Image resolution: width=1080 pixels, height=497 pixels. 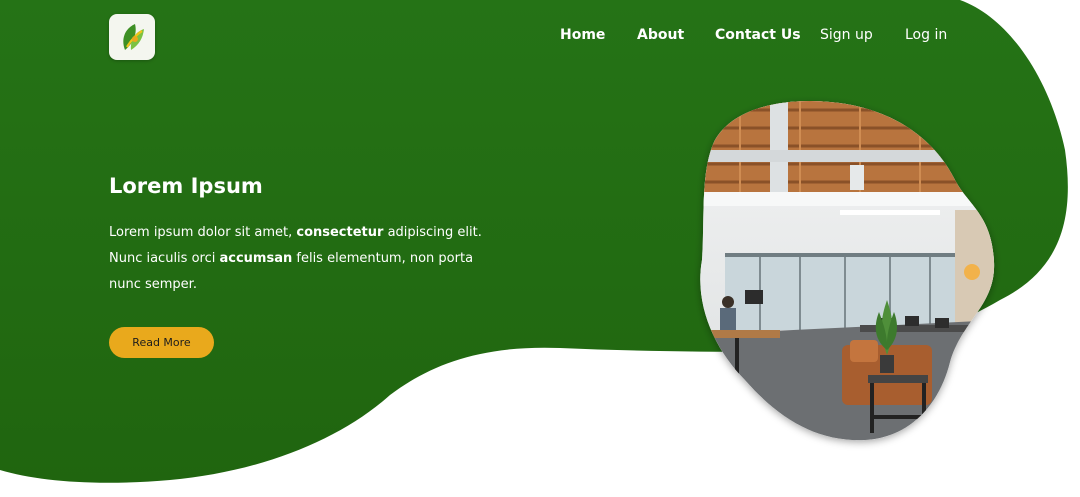 I want to click on hero-text-bold2: accumsan, so click(x=256, y=258).